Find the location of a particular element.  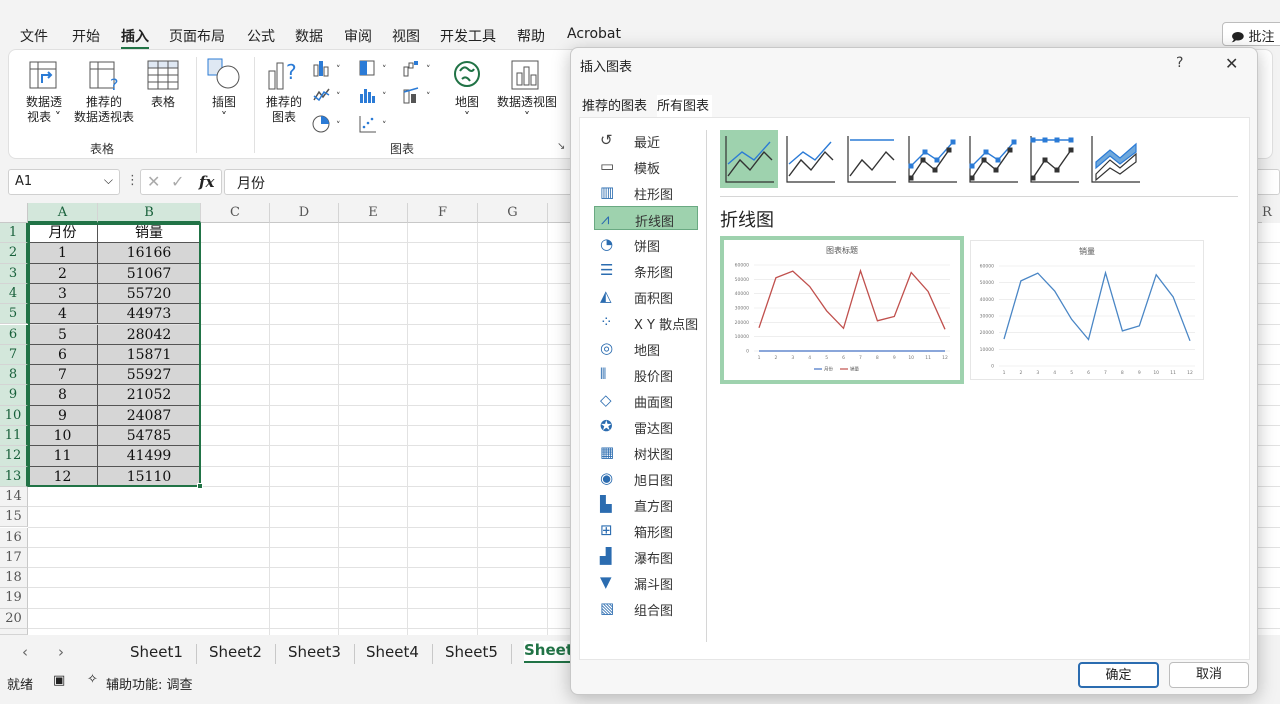

chevron-left-icon: ‹ is located at coordinates (25, 652).